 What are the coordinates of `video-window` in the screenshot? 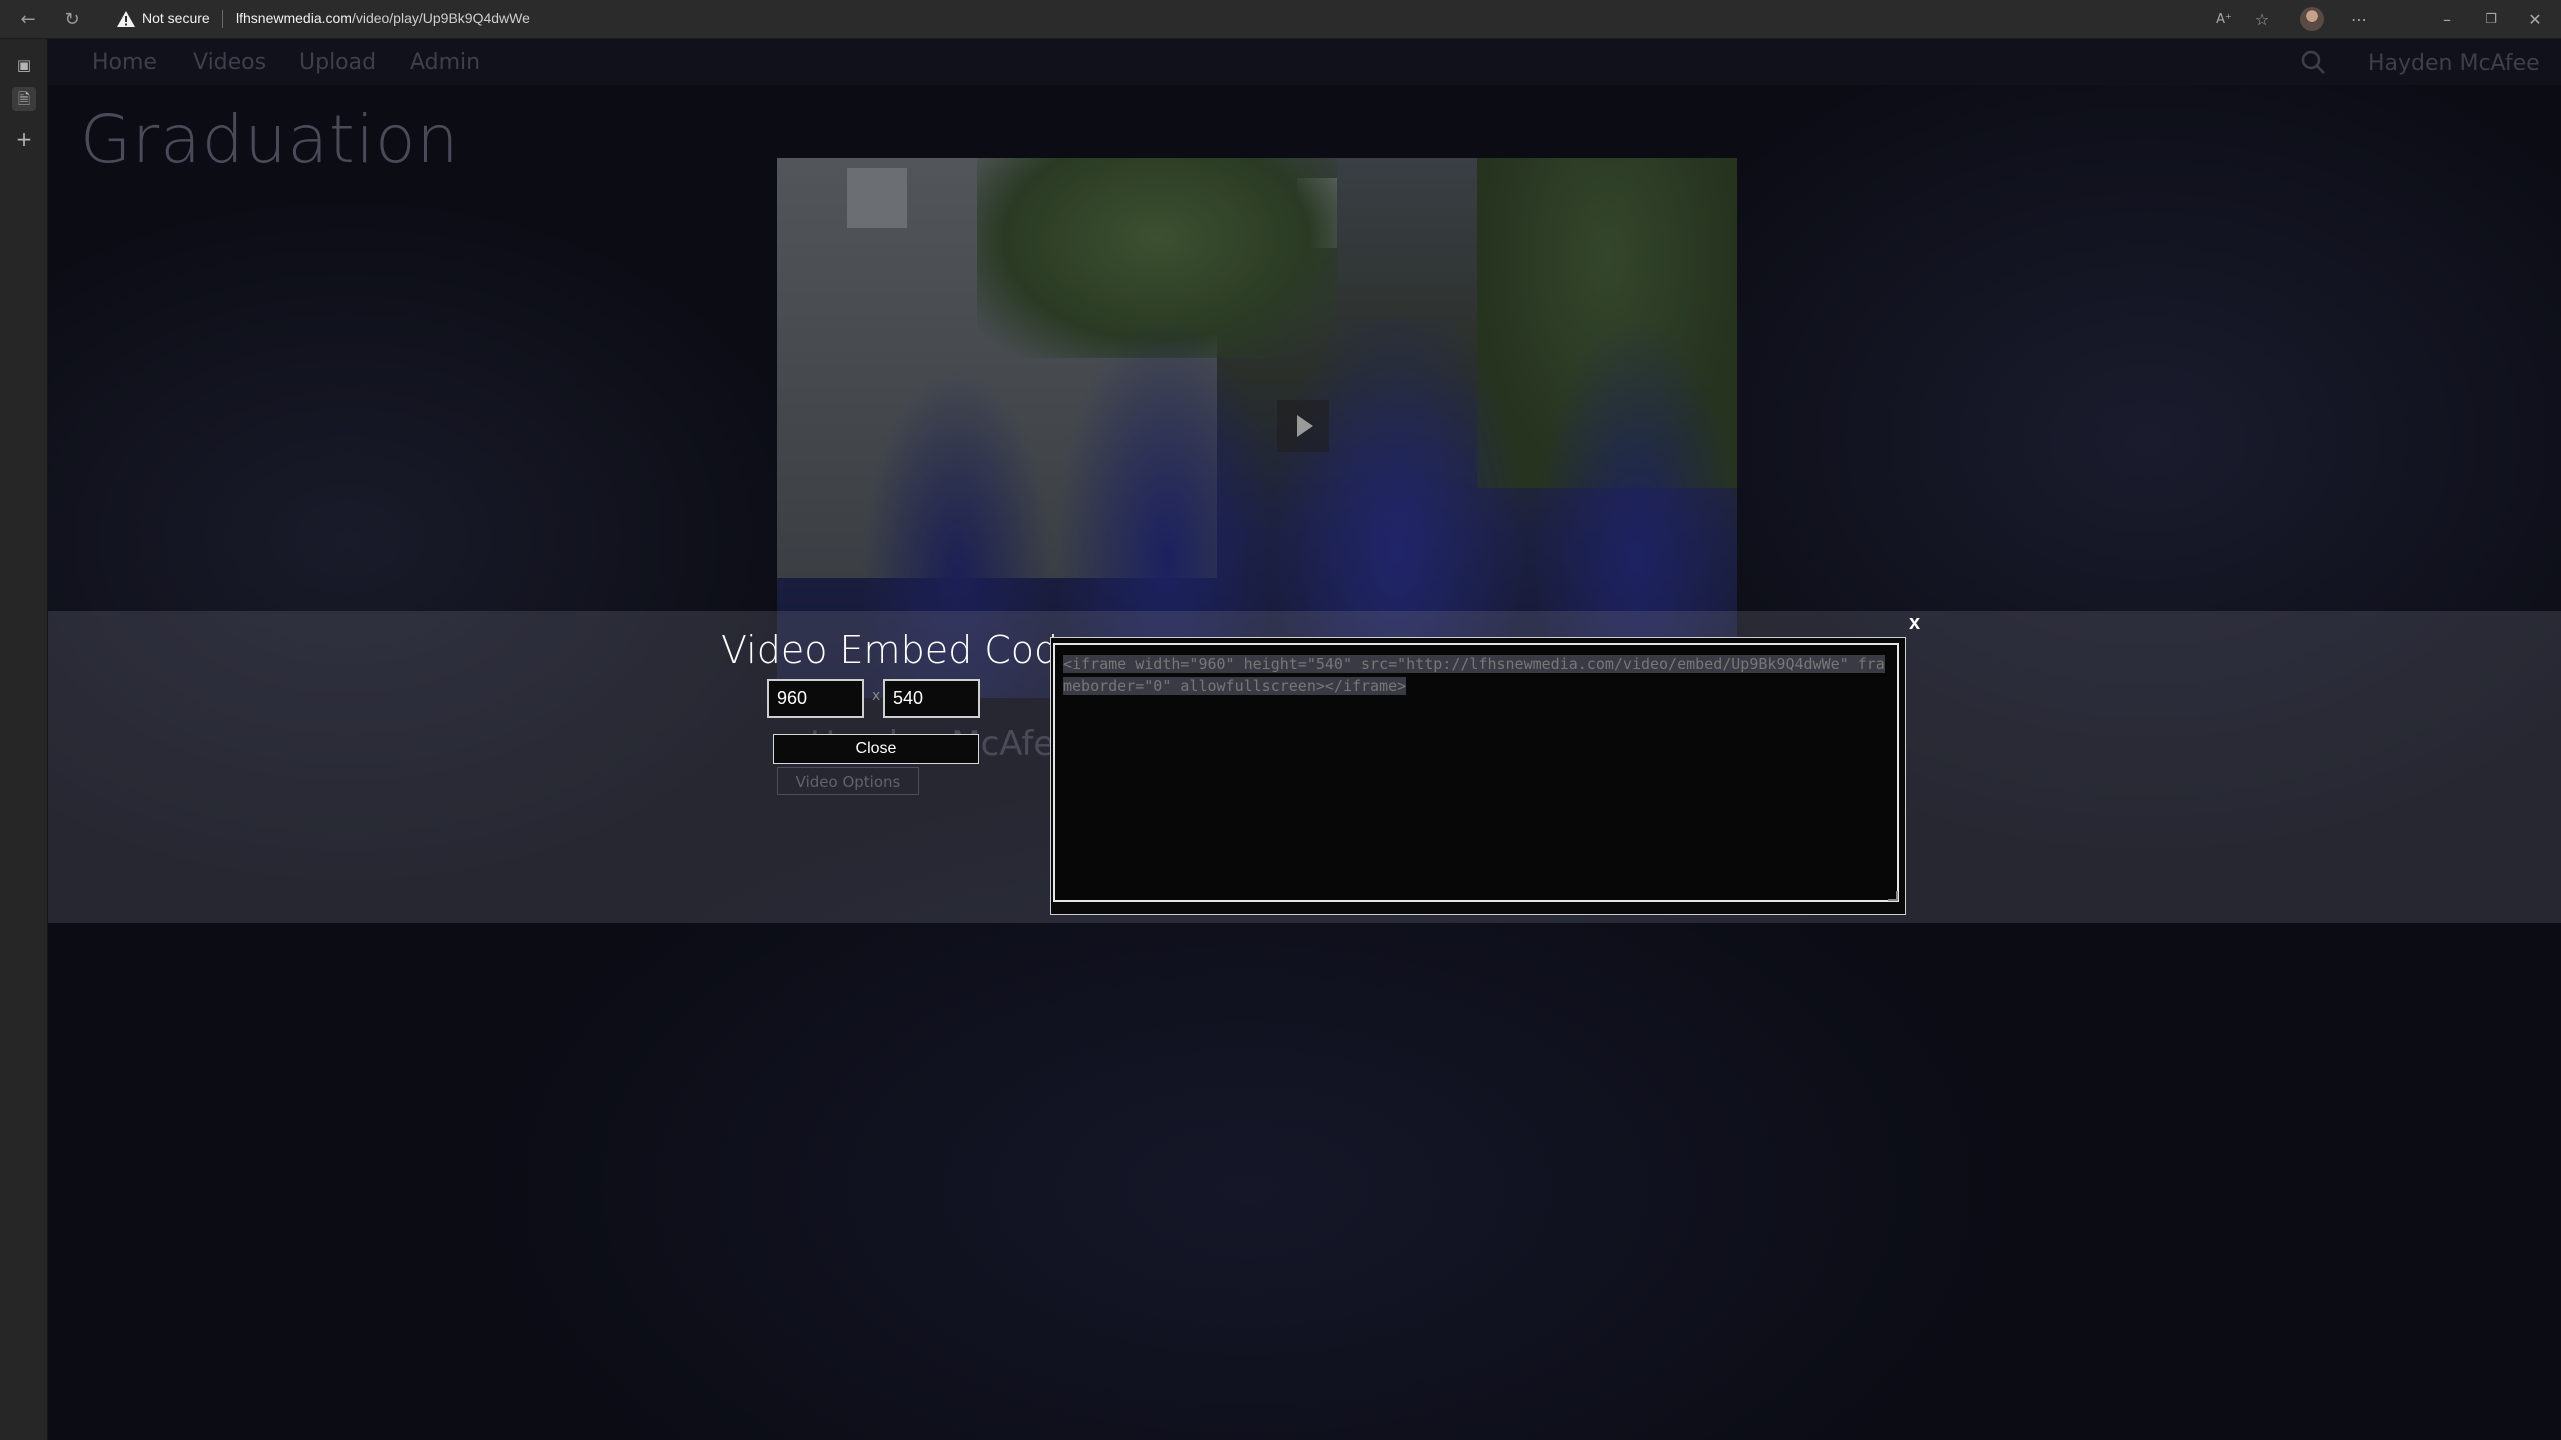 It's located at (877, 198).